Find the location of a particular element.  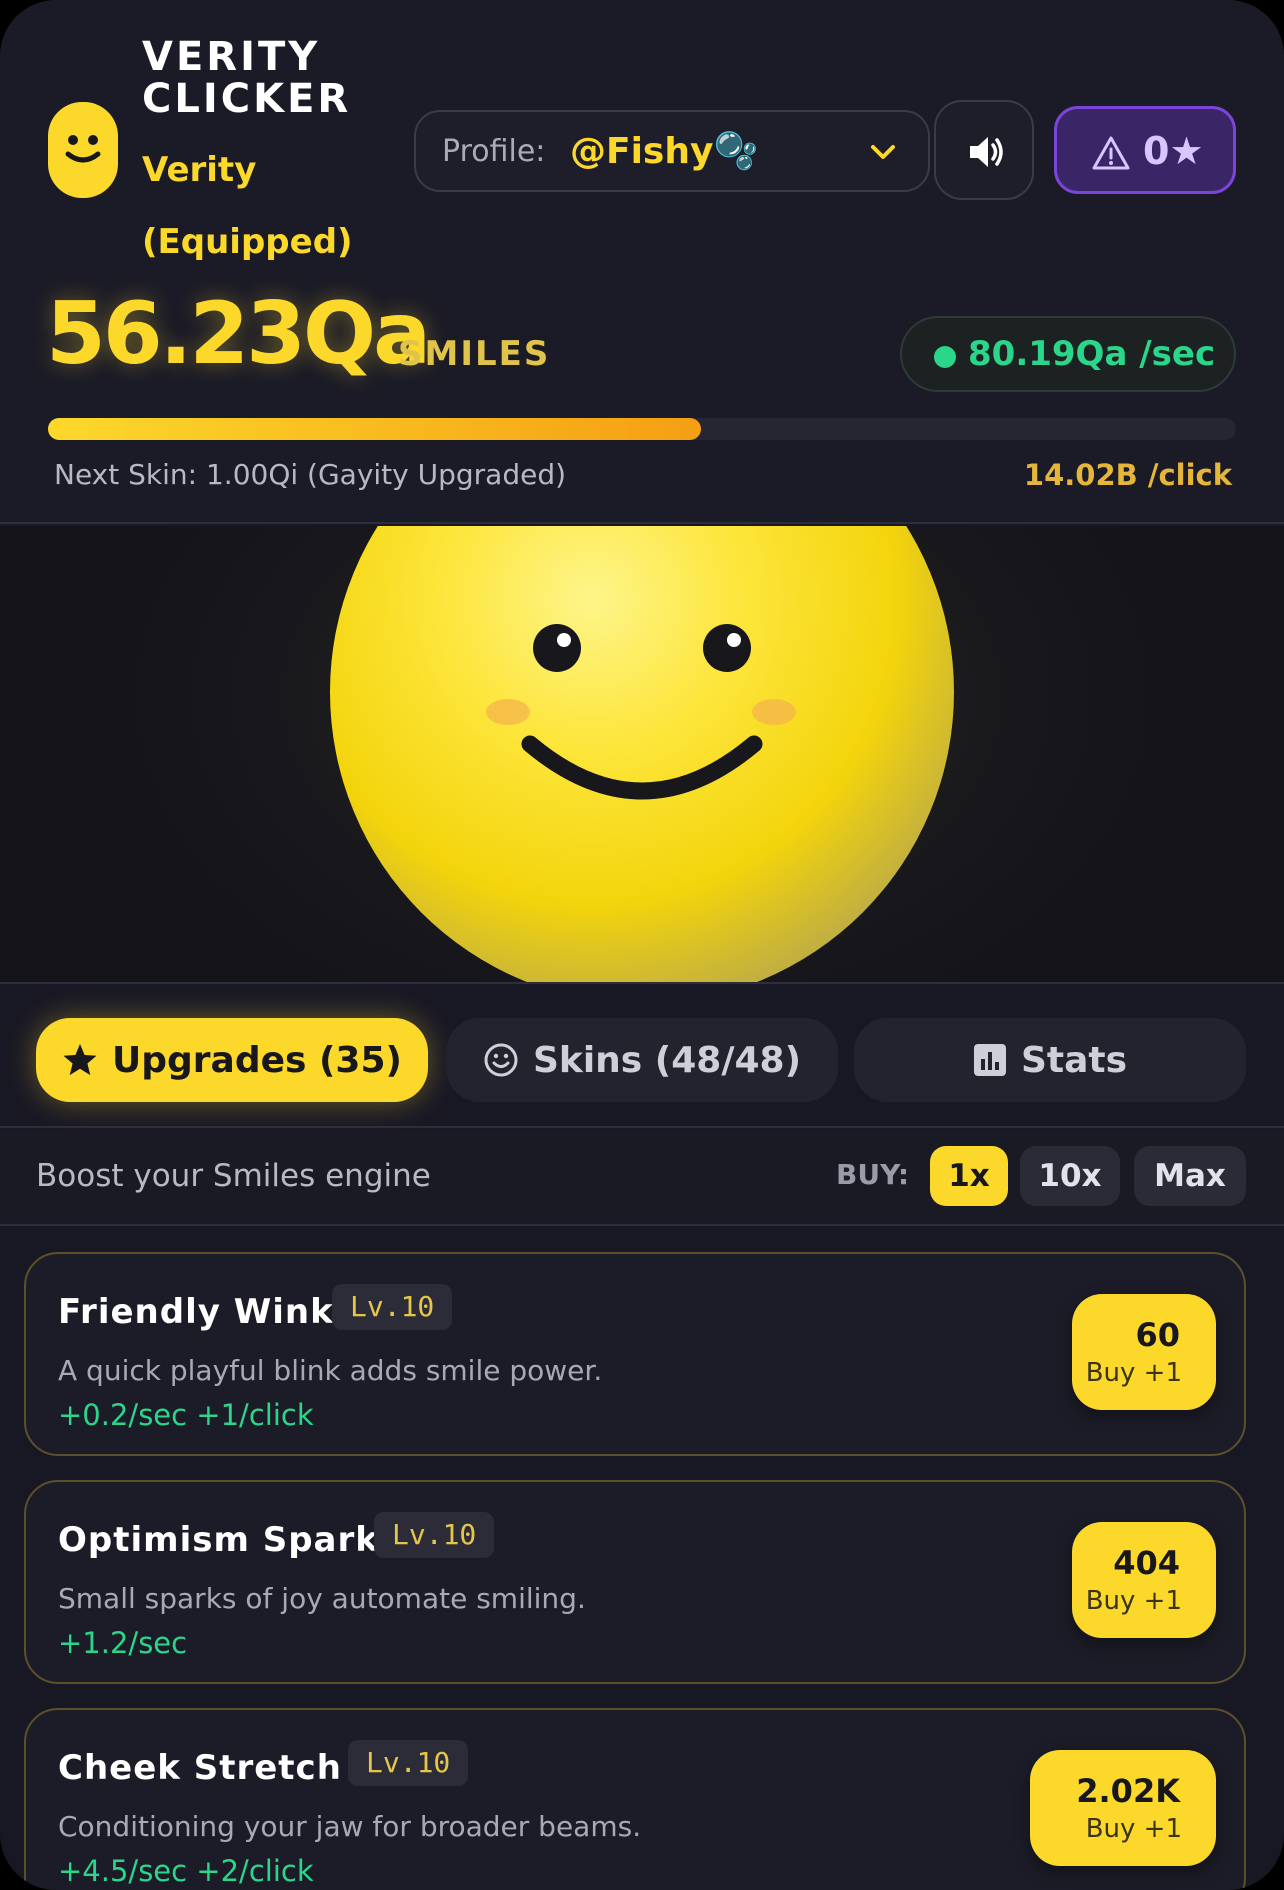

speaker-icon is located at coordinates (986, 152).